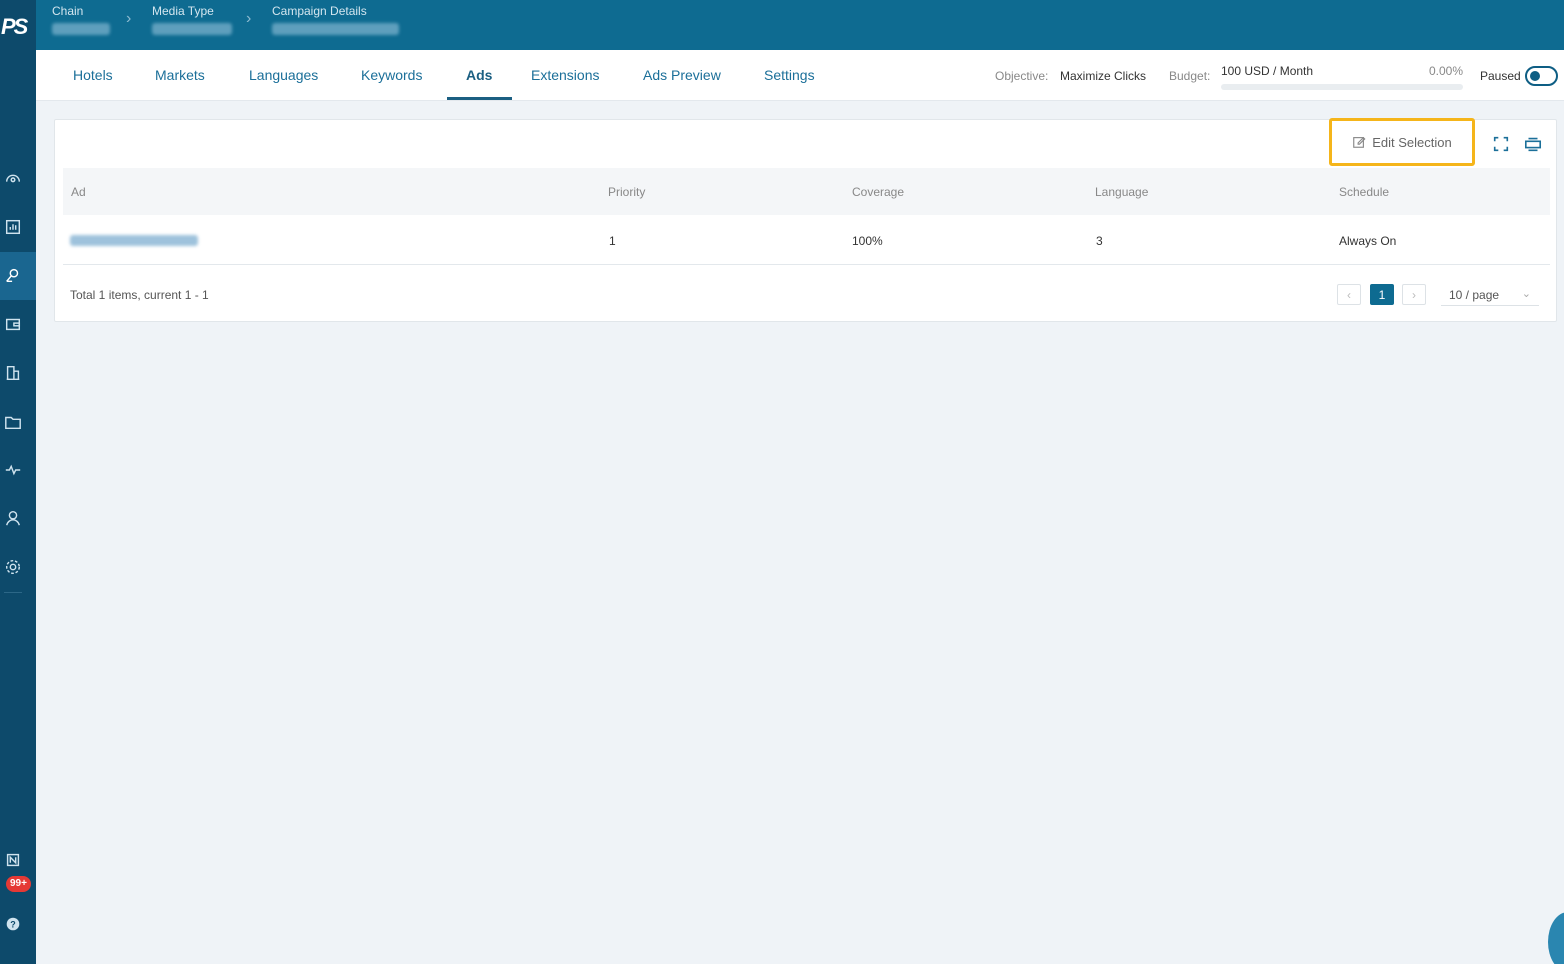 Image resolution: width=1564 pixels, height=964 pixels. Describe the element at coordinates (183, 11) in the screenshot. I see `breadcrumb-media-type-label: Media Type` at that location.